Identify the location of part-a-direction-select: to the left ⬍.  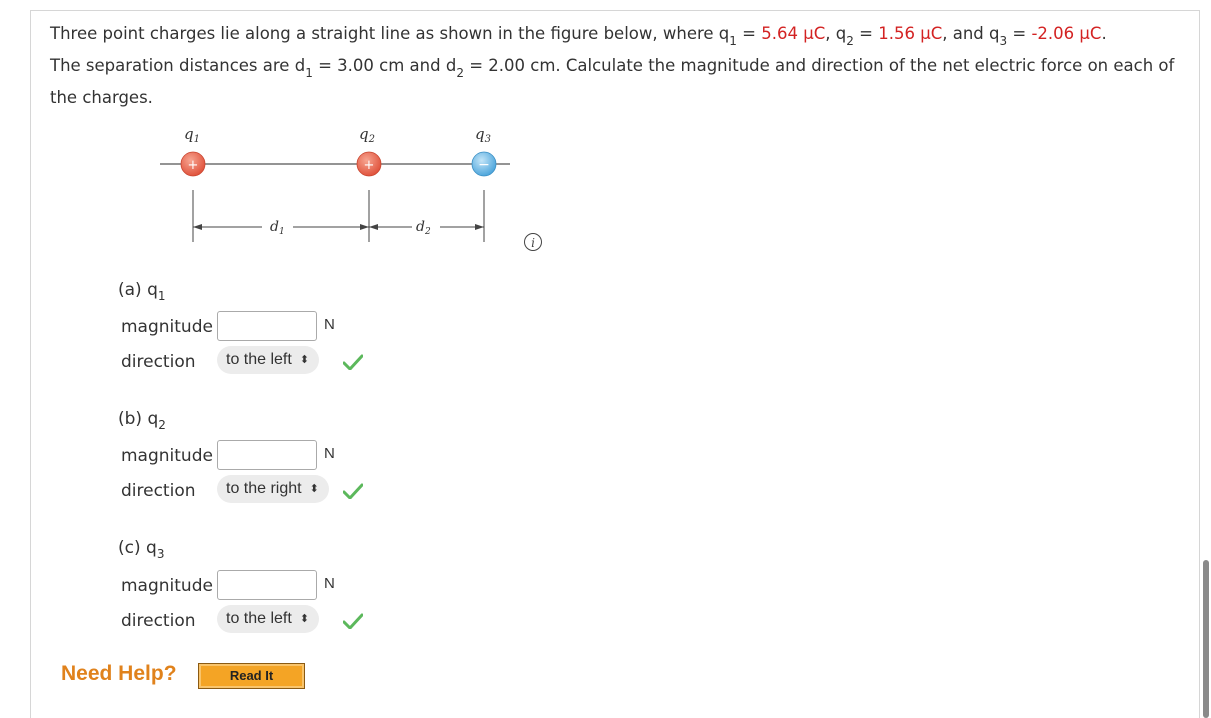
(268, 360).